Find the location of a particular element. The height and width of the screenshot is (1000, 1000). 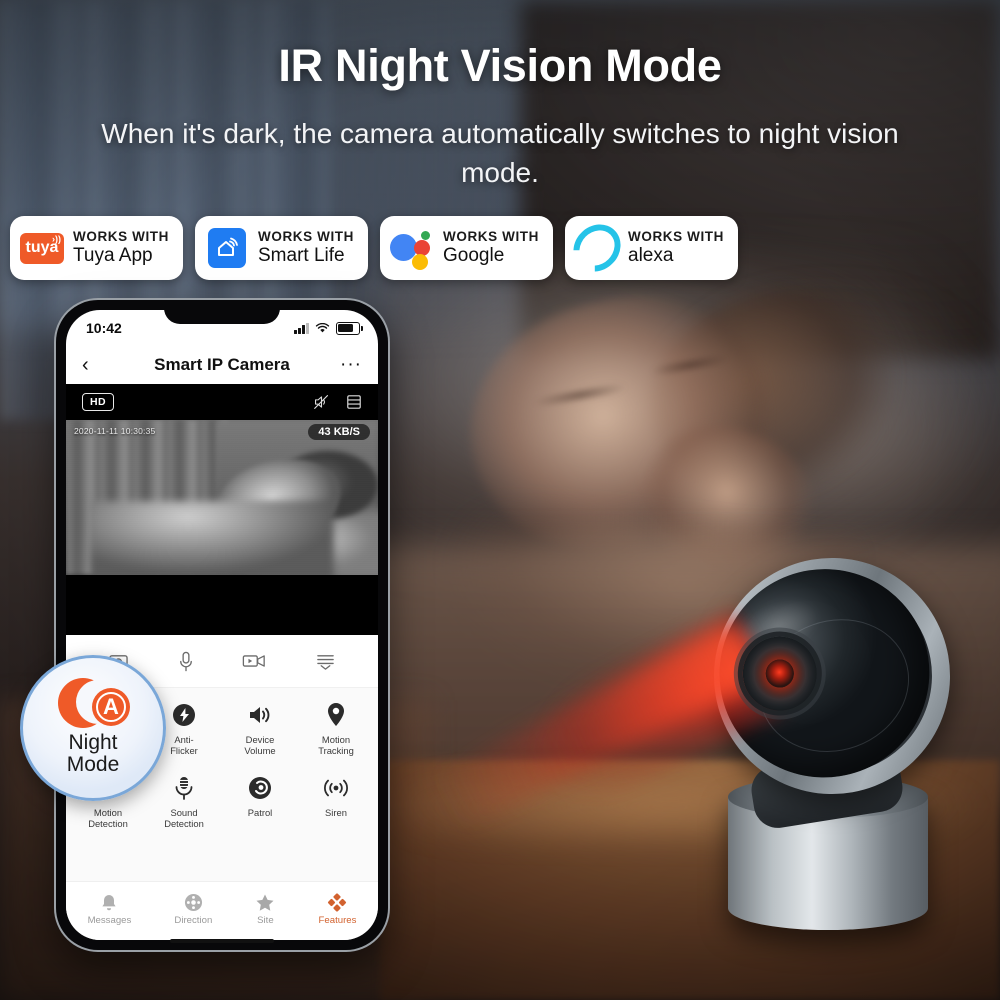

bolt-icon is located at coordinates (184, 715).